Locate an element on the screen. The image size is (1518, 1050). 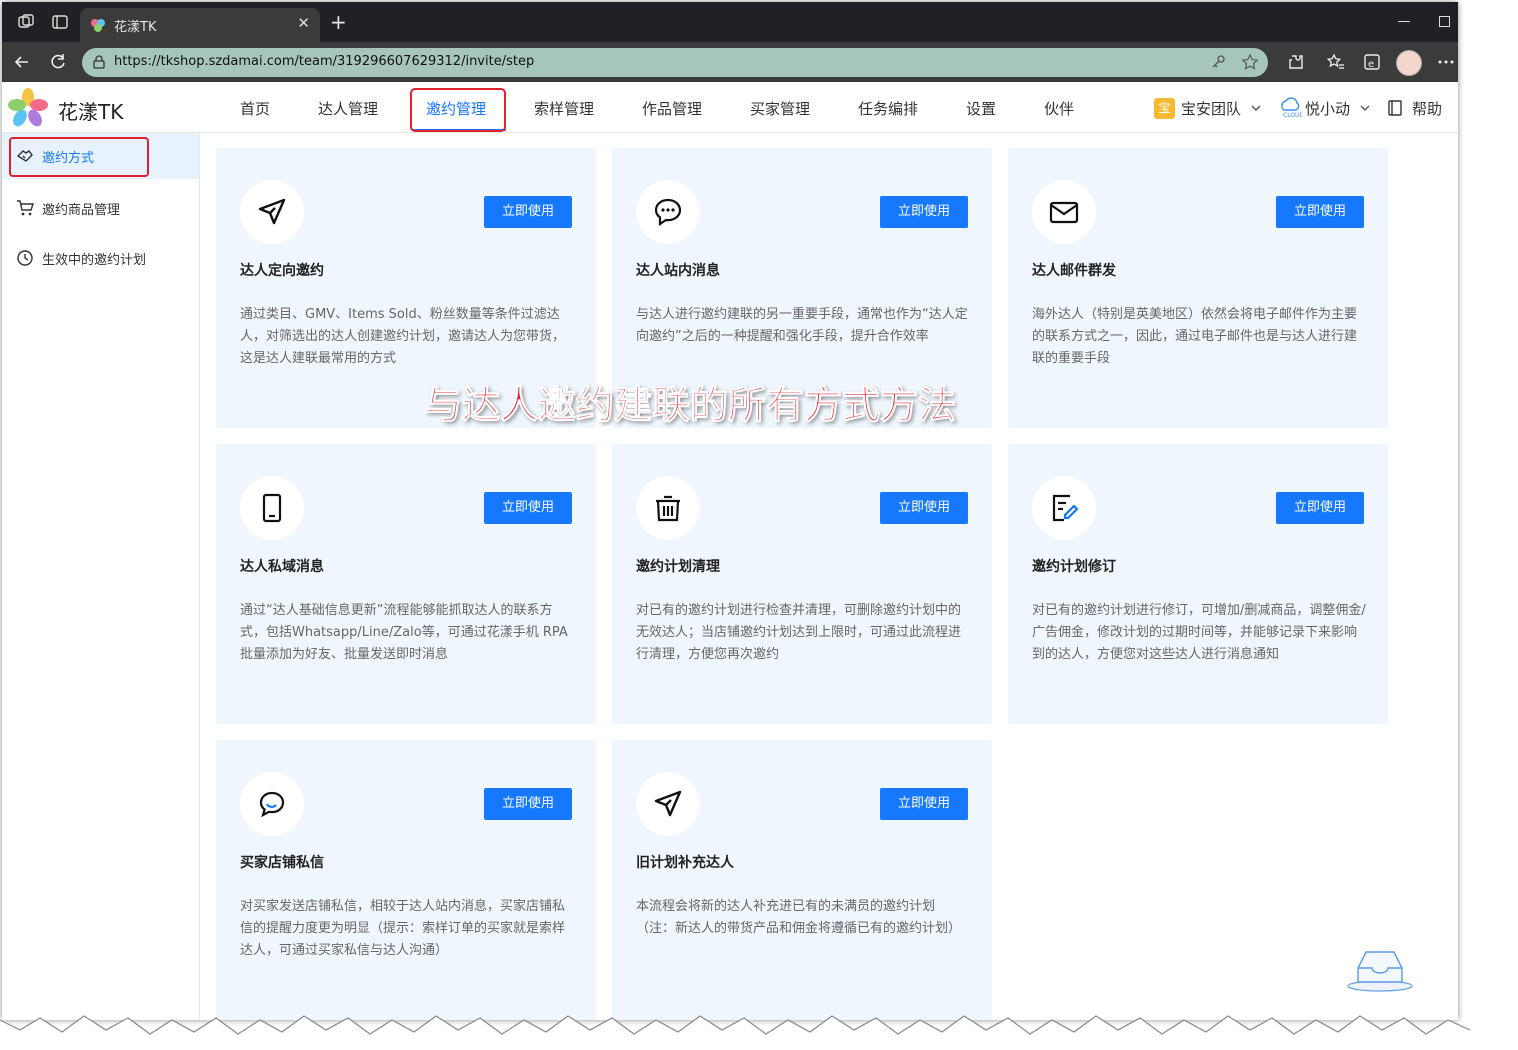
sidebar-item-active-plans: 生效中的邀约计划 is located at coordinates (100, 258).